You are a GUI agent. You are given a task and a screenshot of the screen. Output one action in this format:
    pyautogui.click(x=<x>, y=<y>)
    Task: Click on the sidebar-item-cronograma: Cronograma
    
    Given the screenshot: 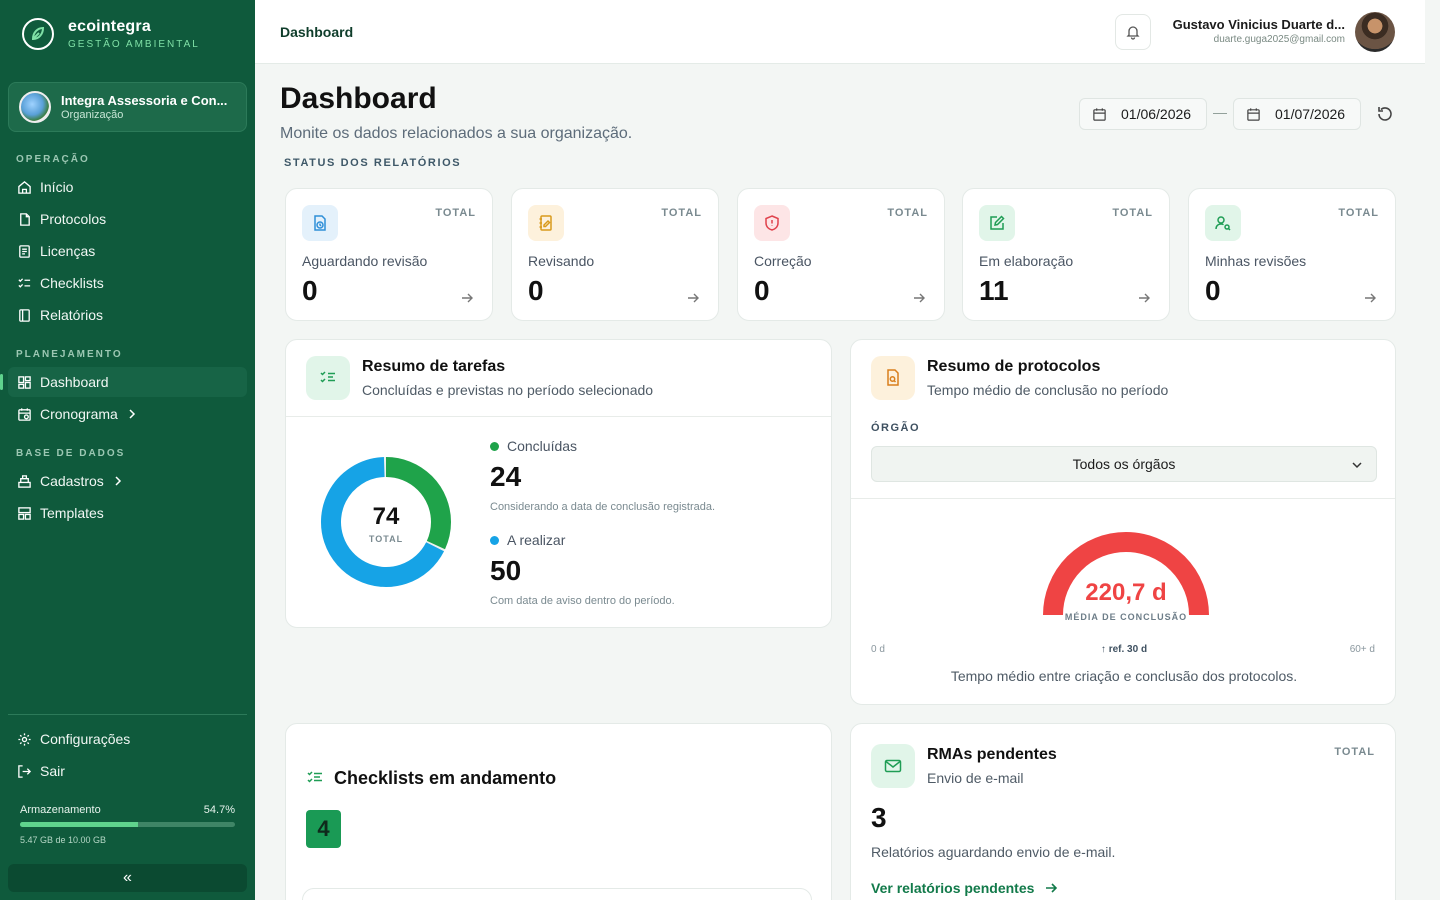 What is the action you would take?
    pyautogui.click(x=127, y=414)
    